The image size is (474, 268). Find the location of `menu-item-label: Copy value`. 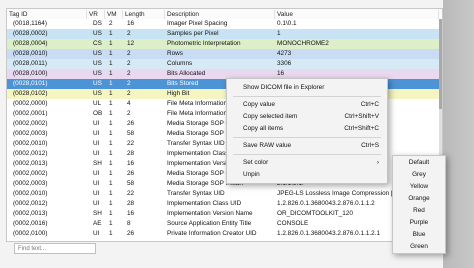

menu-item-label: Copy value is located at coordinates (259, 104).